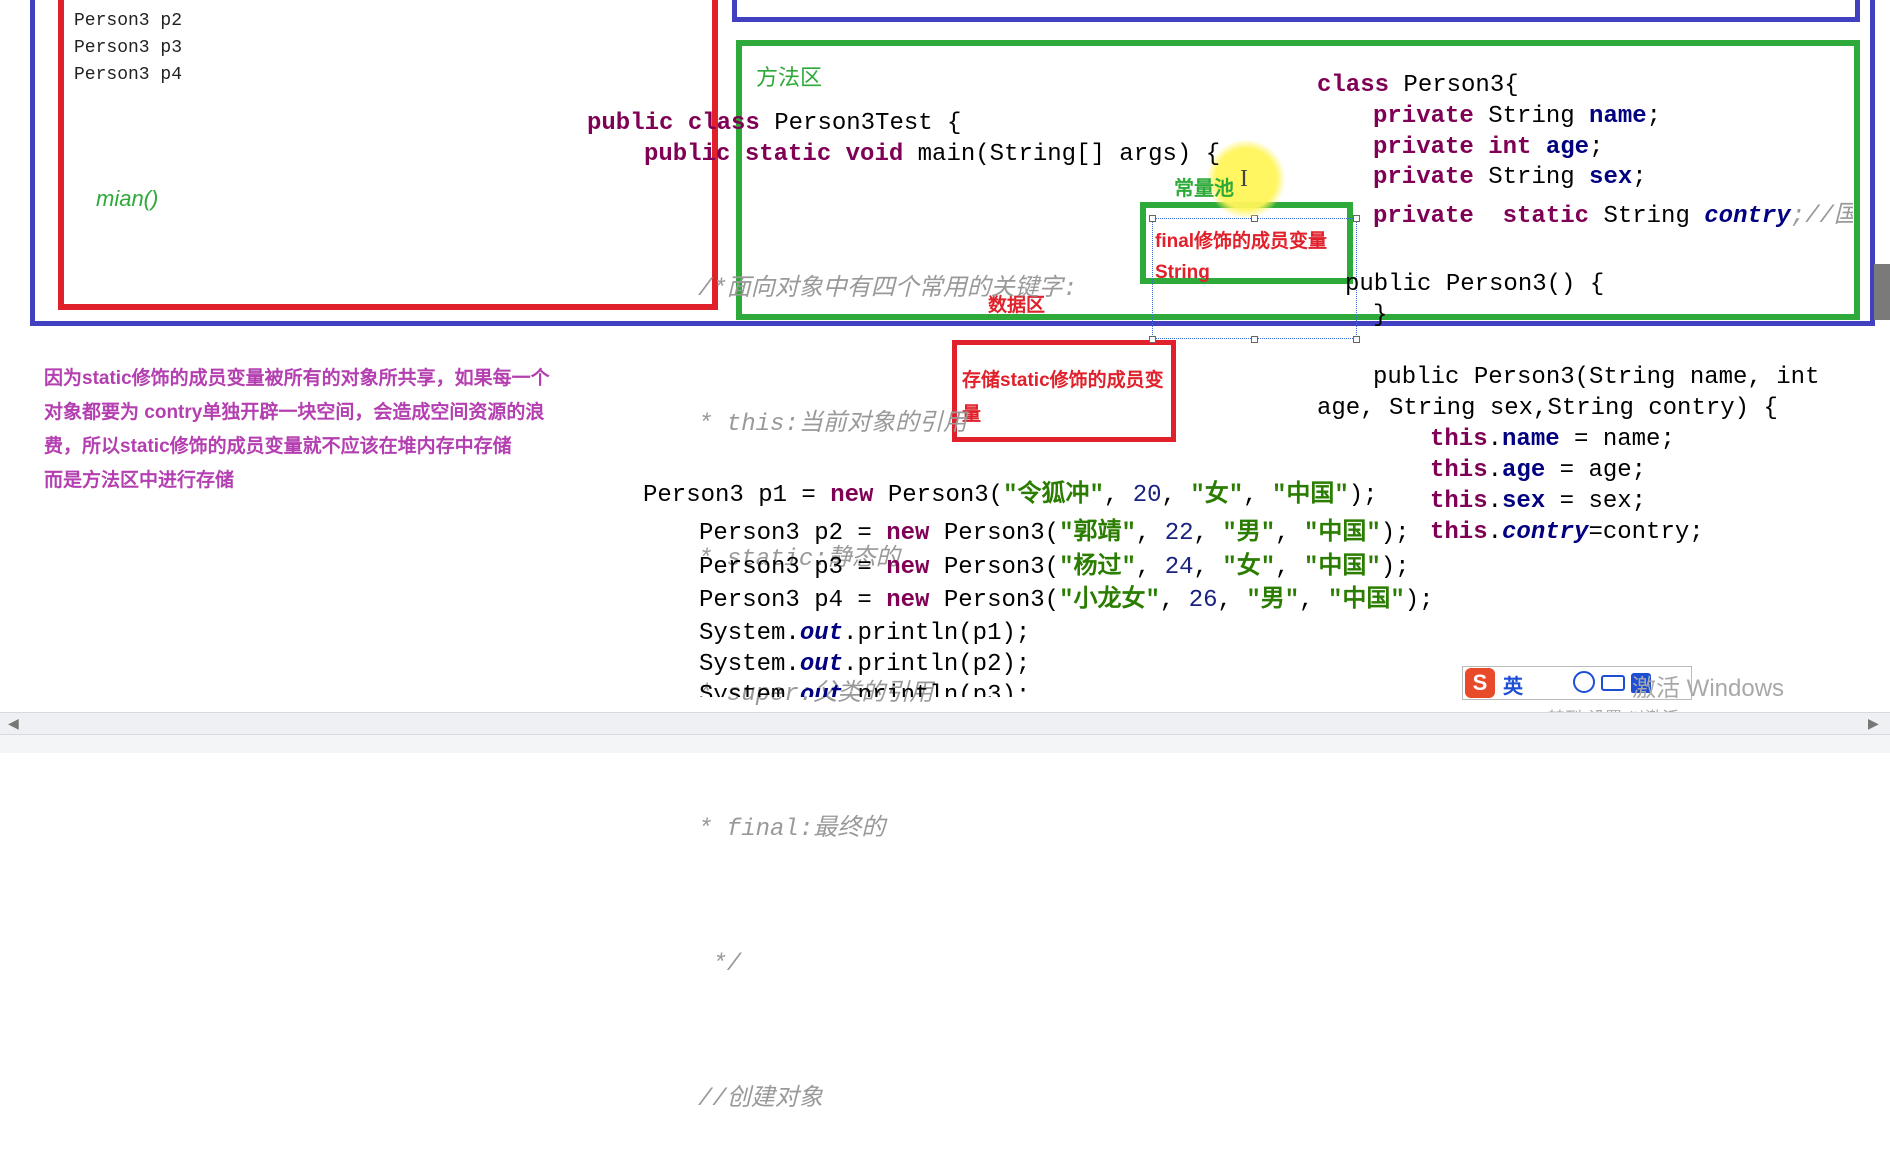 Image resolution: width=1890 pixels, height=1167 pixels. What do you see at coordinates (297, 378) in the screenshot?
I see `note-line: 因为static修饰的成员变量被所有的对象所共享，如果每一个` at bounding box center [297, 378].